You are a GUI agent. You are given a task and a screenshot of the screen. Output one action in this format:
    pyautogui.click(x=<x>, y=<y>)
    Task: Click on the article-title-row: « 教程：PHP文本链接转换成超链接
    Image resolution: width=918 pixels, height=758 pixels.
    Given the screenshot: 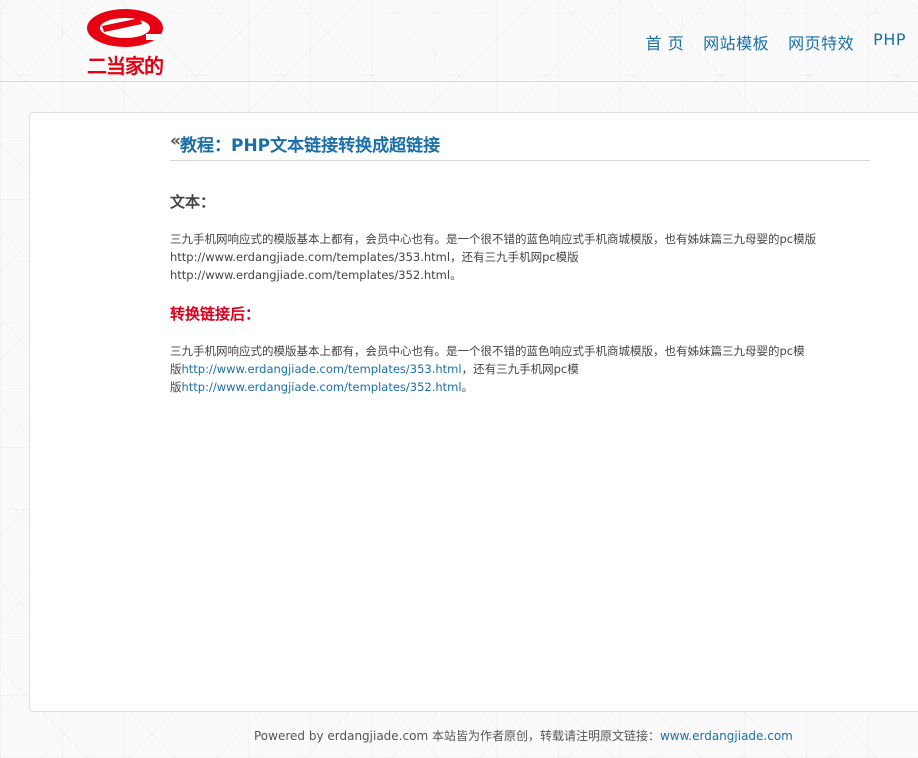 What is the action you would take?
    pyautogui.click(x=520, y=145)
    